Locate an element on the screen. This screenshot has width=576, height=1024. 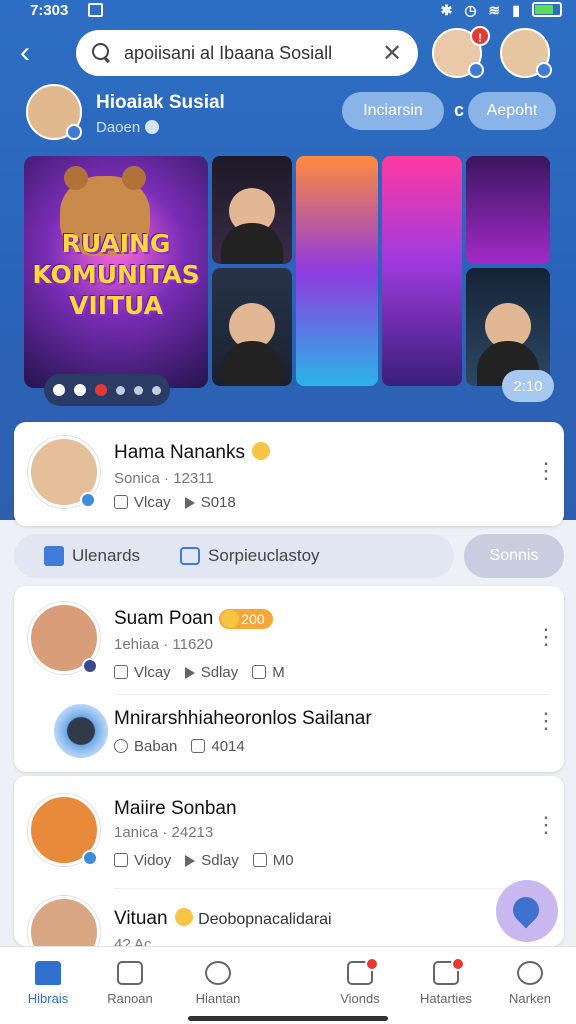
like-action: Vidoy is located at coordinates (142, 860).